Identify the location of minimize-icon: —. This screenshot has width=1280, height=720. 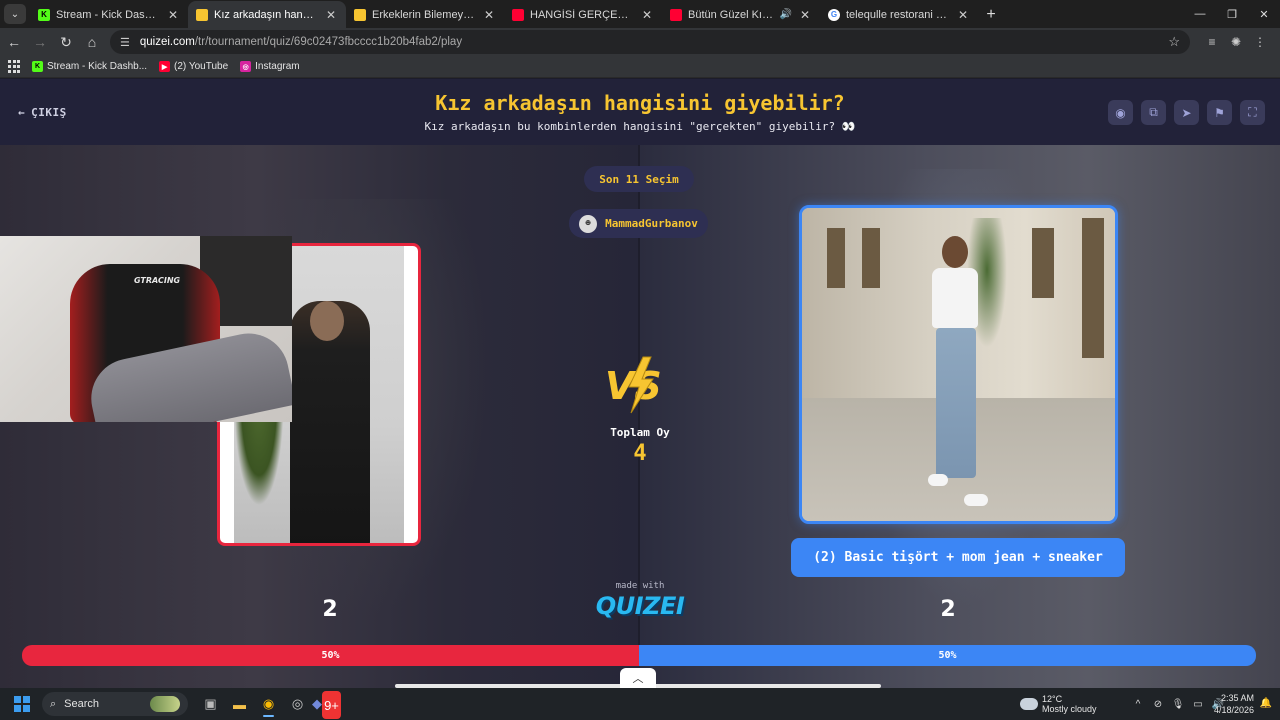
(1200, 14).